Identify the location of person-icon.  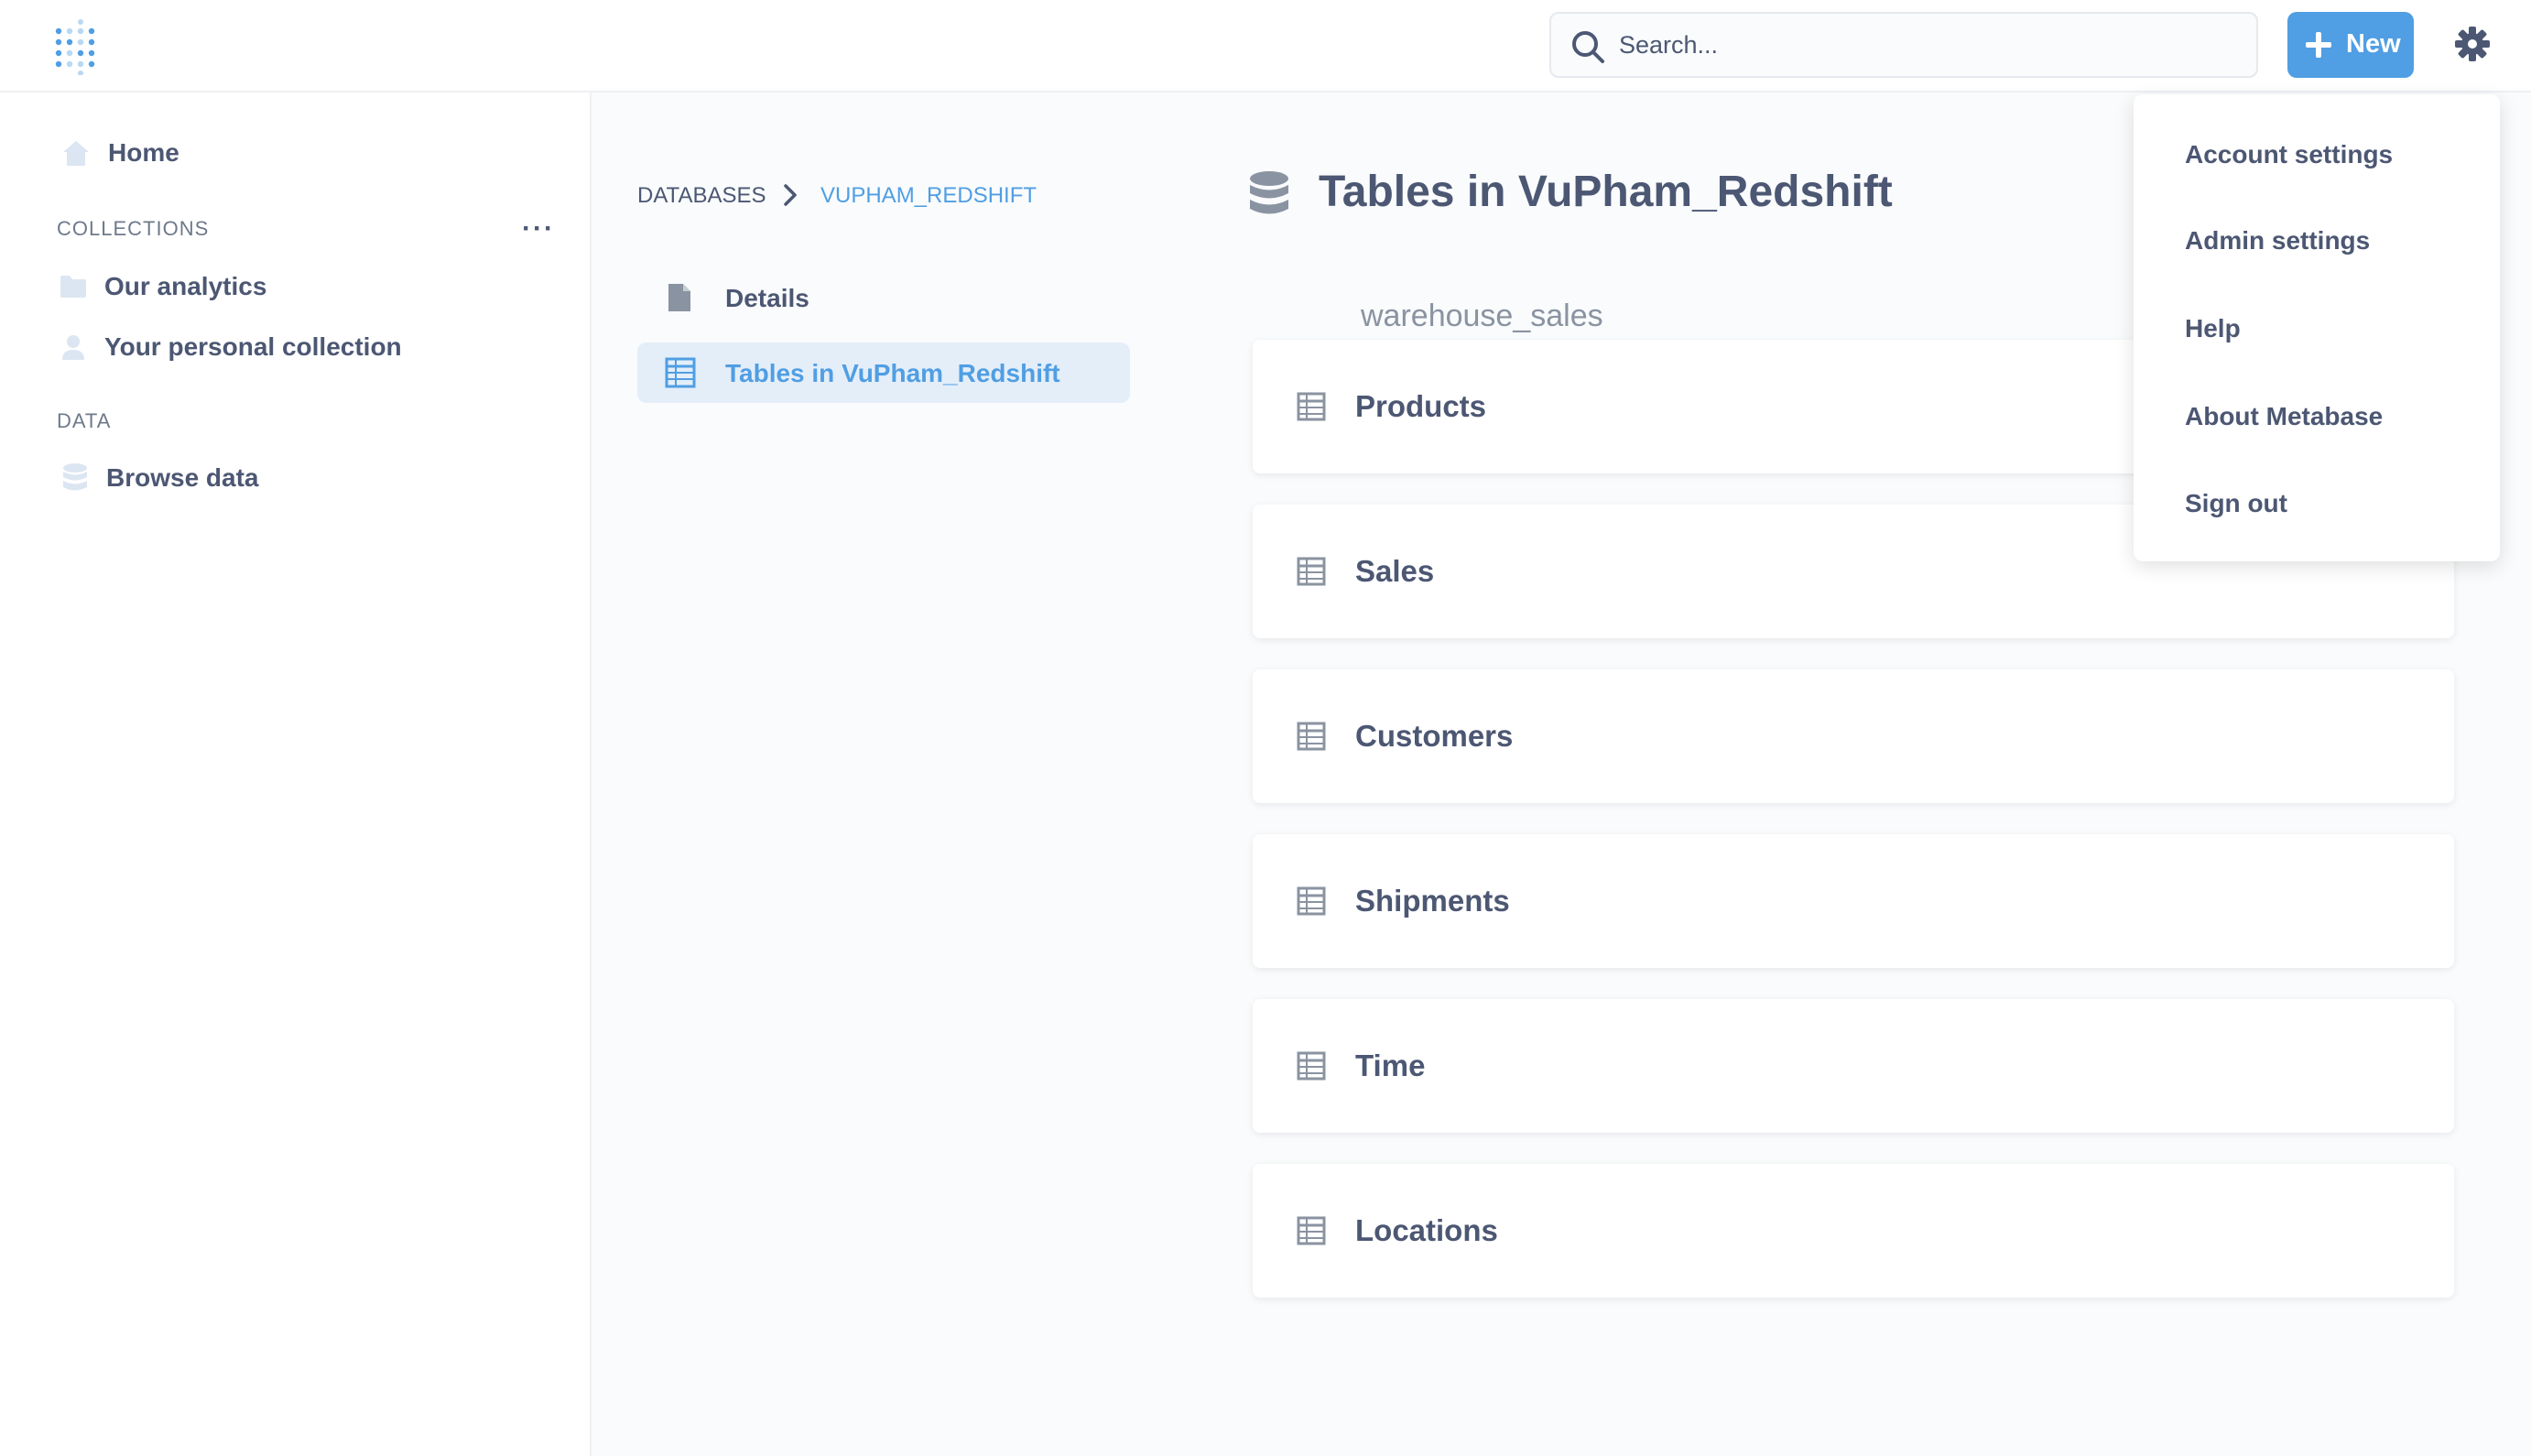
(73, 347).